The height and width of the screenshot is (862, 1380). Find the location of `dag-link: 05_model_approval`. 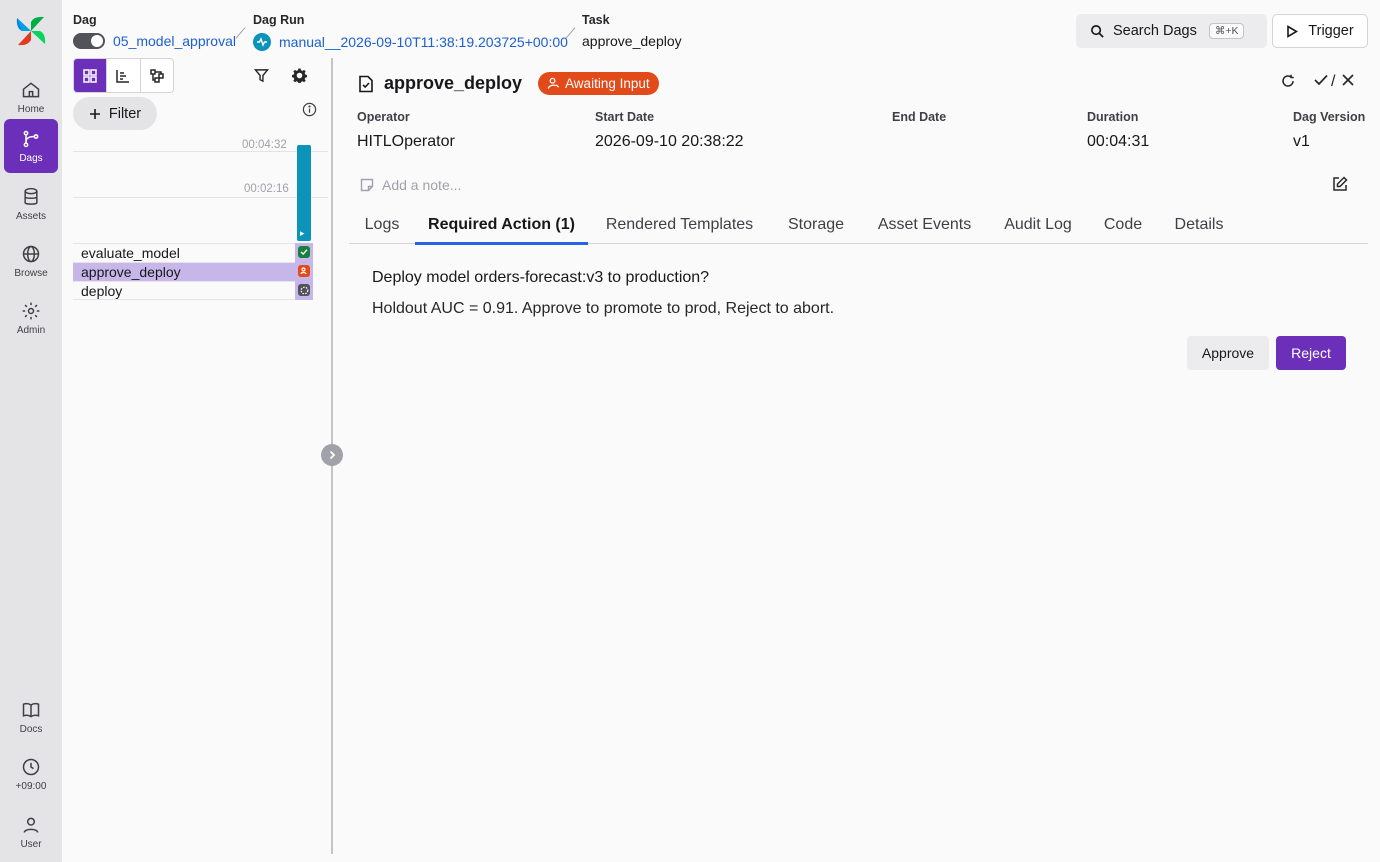

dag-link: 05_model_approval is located at coordinates (174, 41).